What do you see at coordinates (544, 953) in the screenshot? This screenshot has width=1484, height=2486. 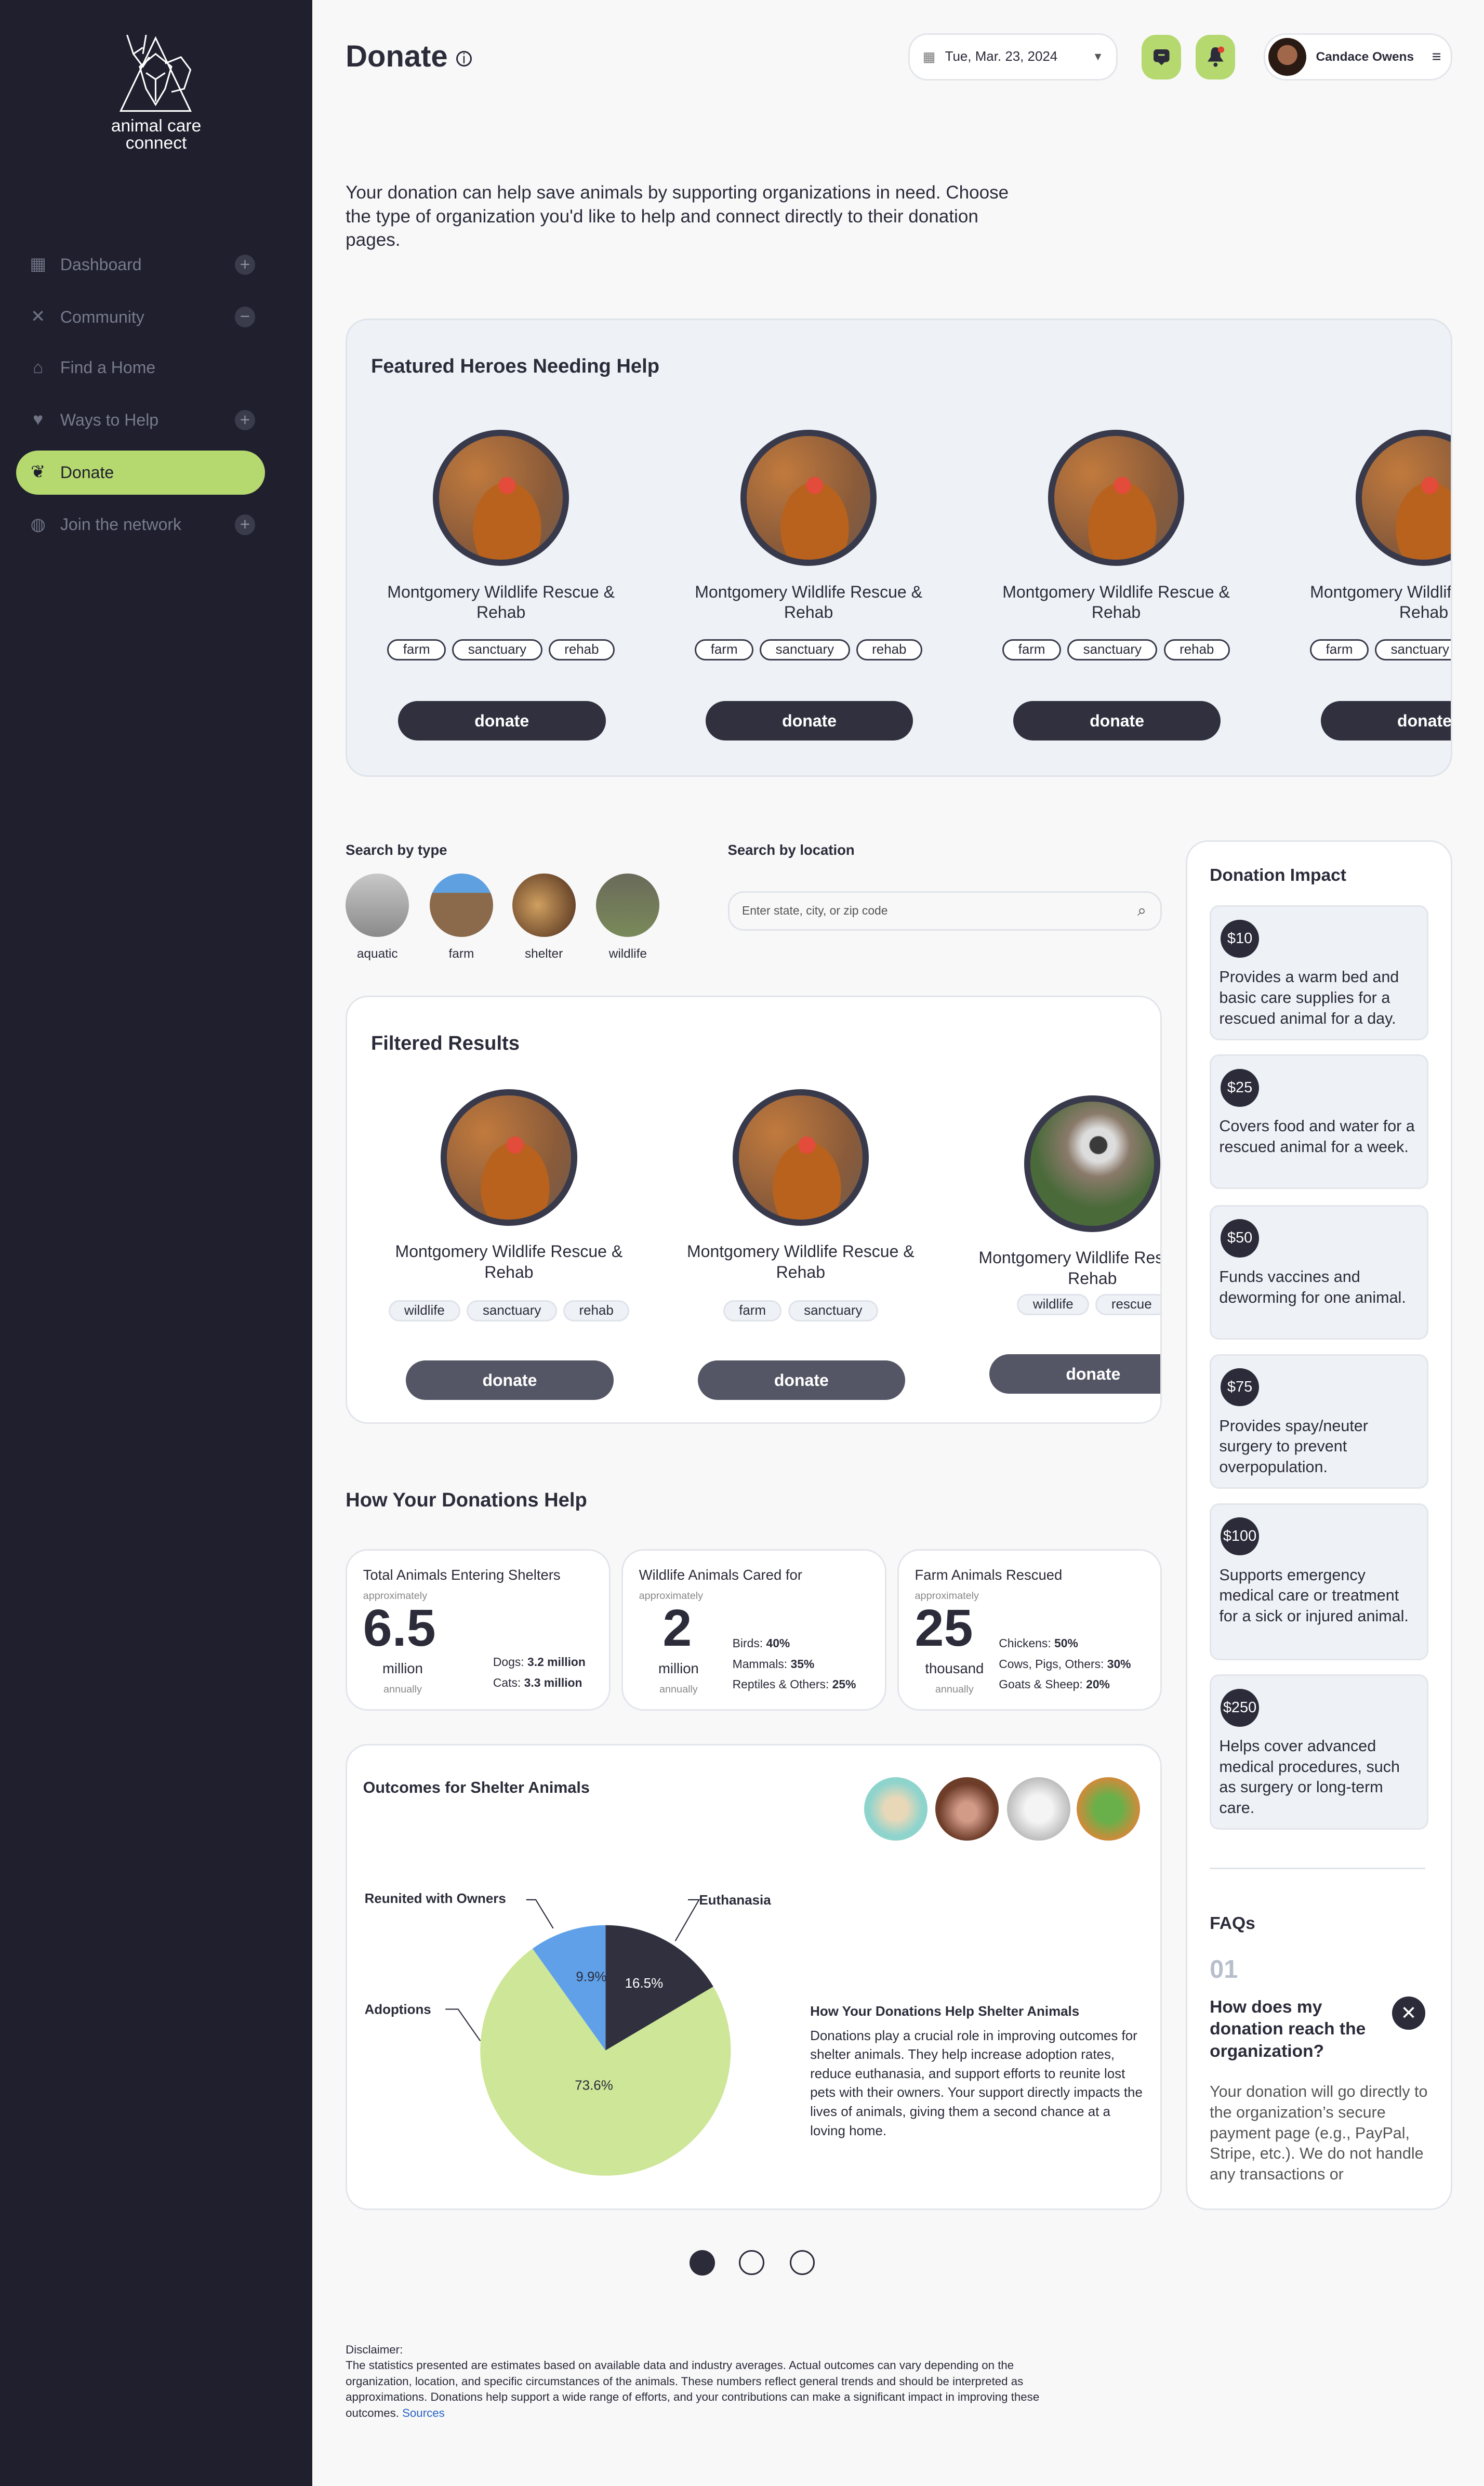 I see `type-label: shelter` at bounding box center [544, 953].